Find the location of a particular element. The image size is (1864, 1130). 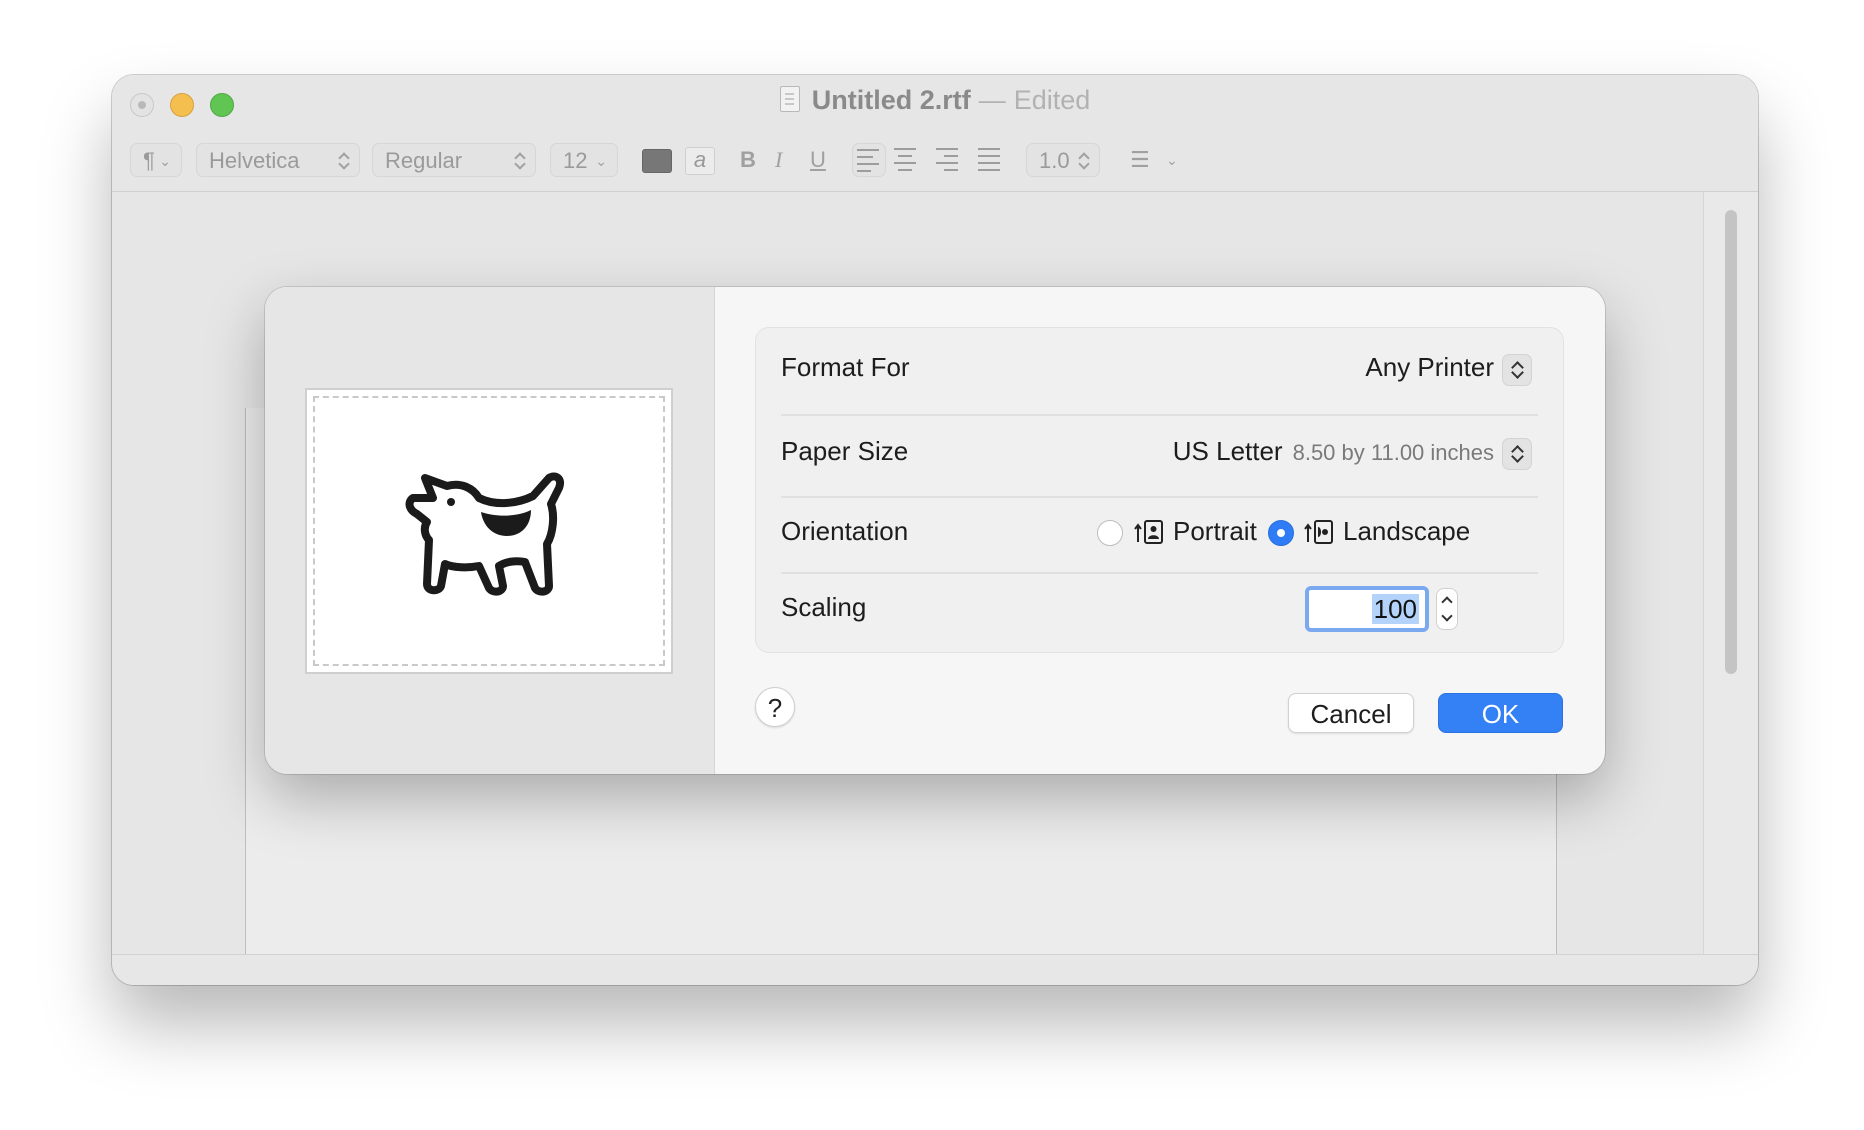

landscape-label: Landscape is located at coordinates (1406, 531).